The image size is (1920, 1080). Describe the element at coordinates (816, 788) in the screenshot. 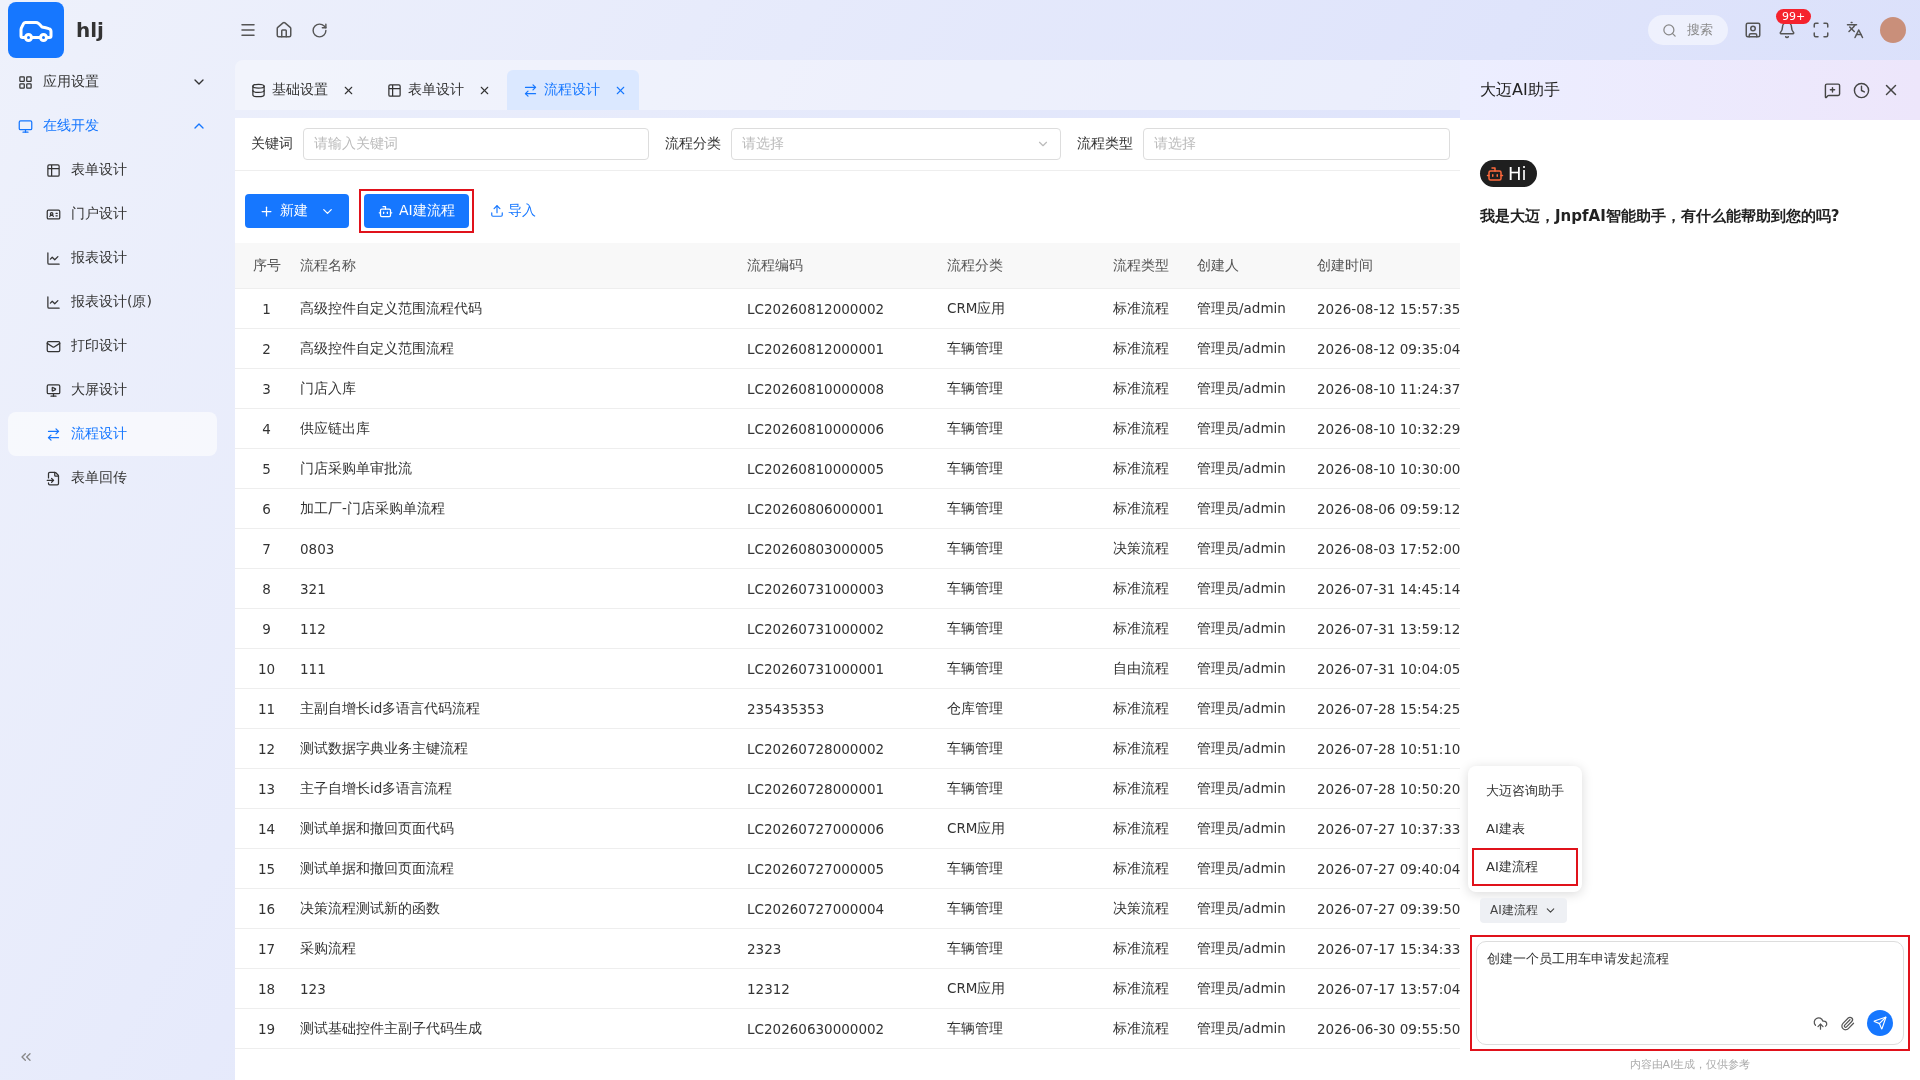

I see `table-cell-text: LC20260728000001` at that location.